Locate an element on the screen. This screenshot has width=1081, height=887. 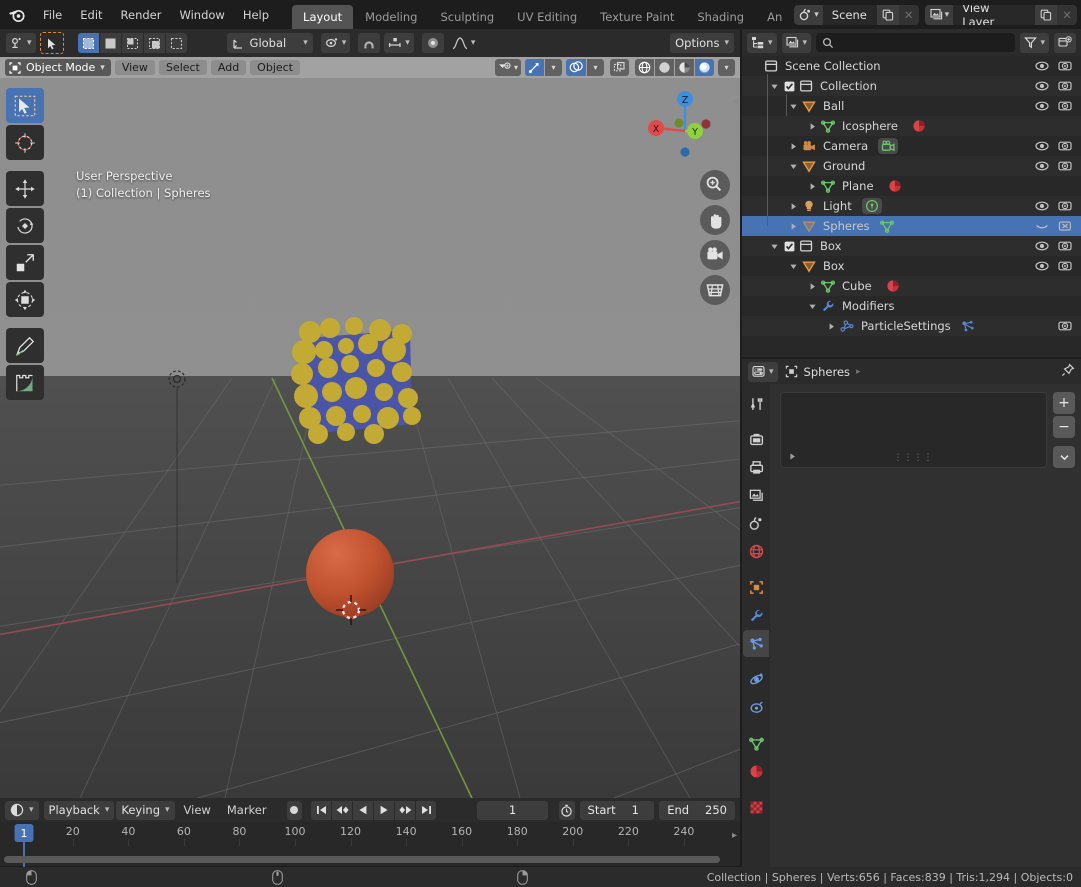
cursor-tool-button is located at coordinates (25, 142).